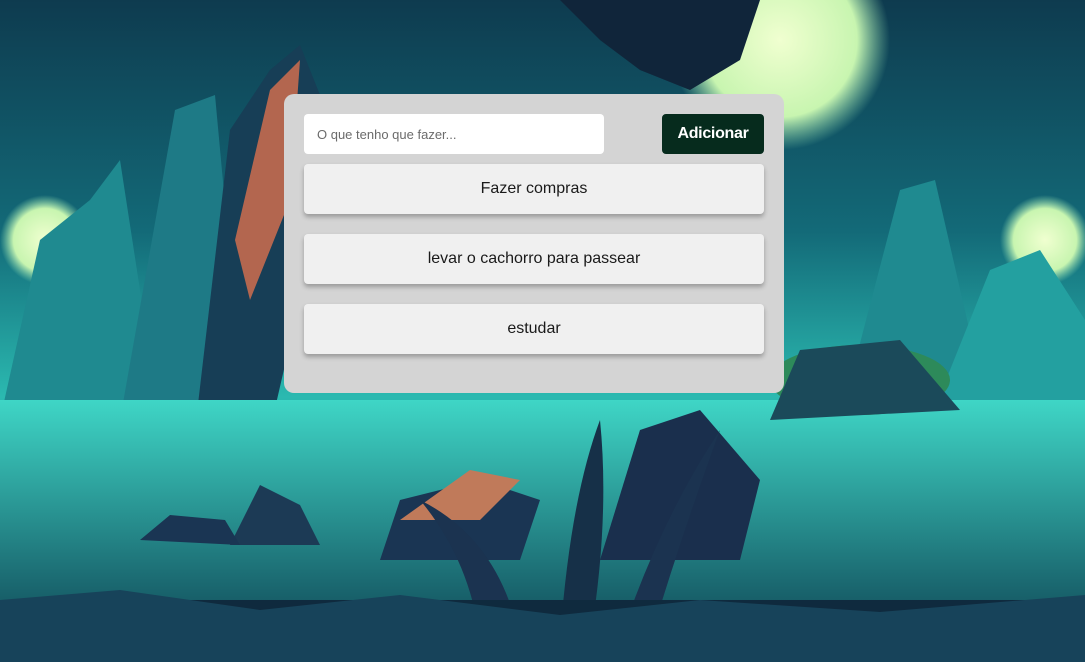 This screenshot has width=1085, height=662. I want to click on add-task-button: Adicionar, so click(713, 134).